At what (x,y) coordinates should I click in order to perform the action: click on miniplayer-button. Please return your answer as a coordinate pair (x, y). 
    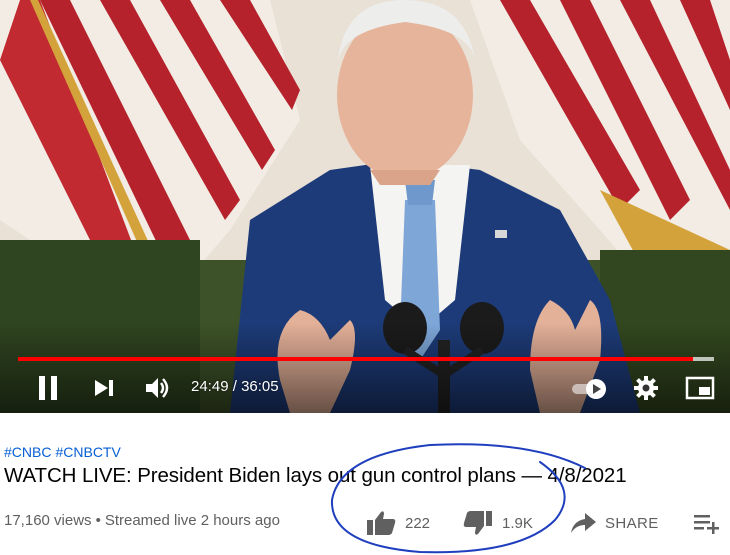
    Looking at the image, I should click on (700, 388).